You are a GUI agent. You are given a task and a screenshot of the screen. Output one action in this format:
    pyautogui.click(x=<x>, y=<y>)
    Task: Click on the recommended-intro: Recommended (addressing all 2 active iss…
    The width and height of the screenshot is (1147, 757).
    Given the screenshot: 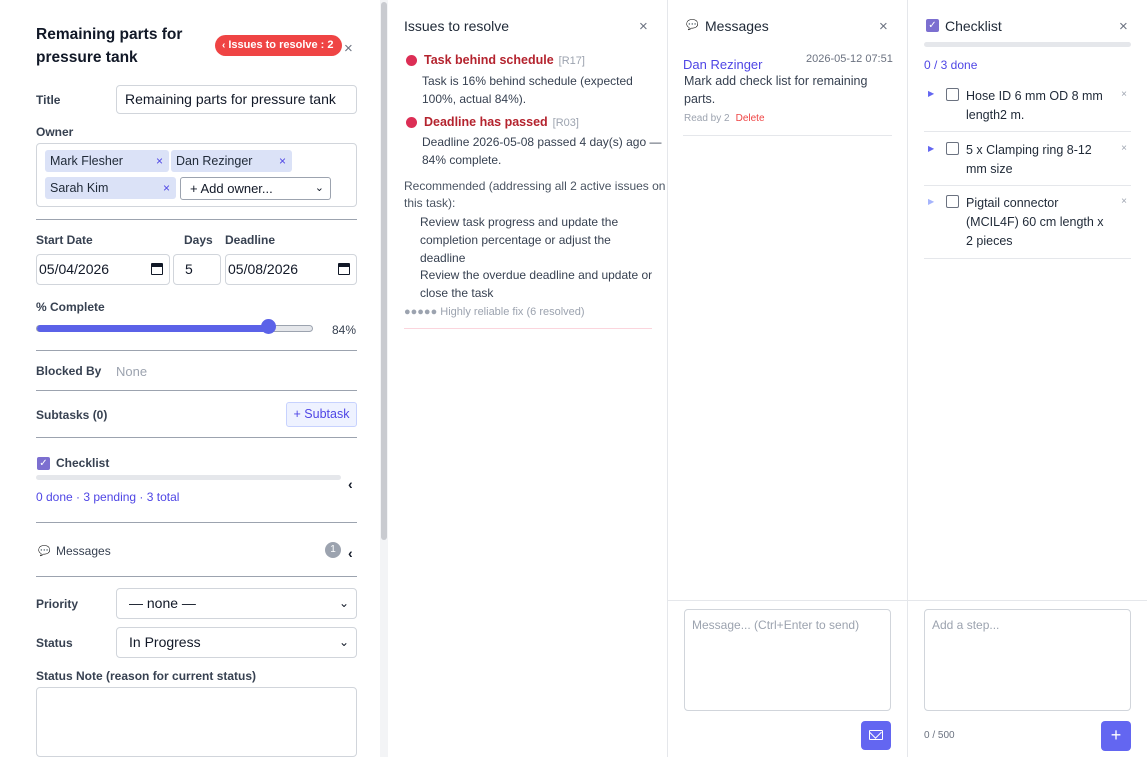 What is the action you would take?
    pyautogui.click(x=534, y=195)
    